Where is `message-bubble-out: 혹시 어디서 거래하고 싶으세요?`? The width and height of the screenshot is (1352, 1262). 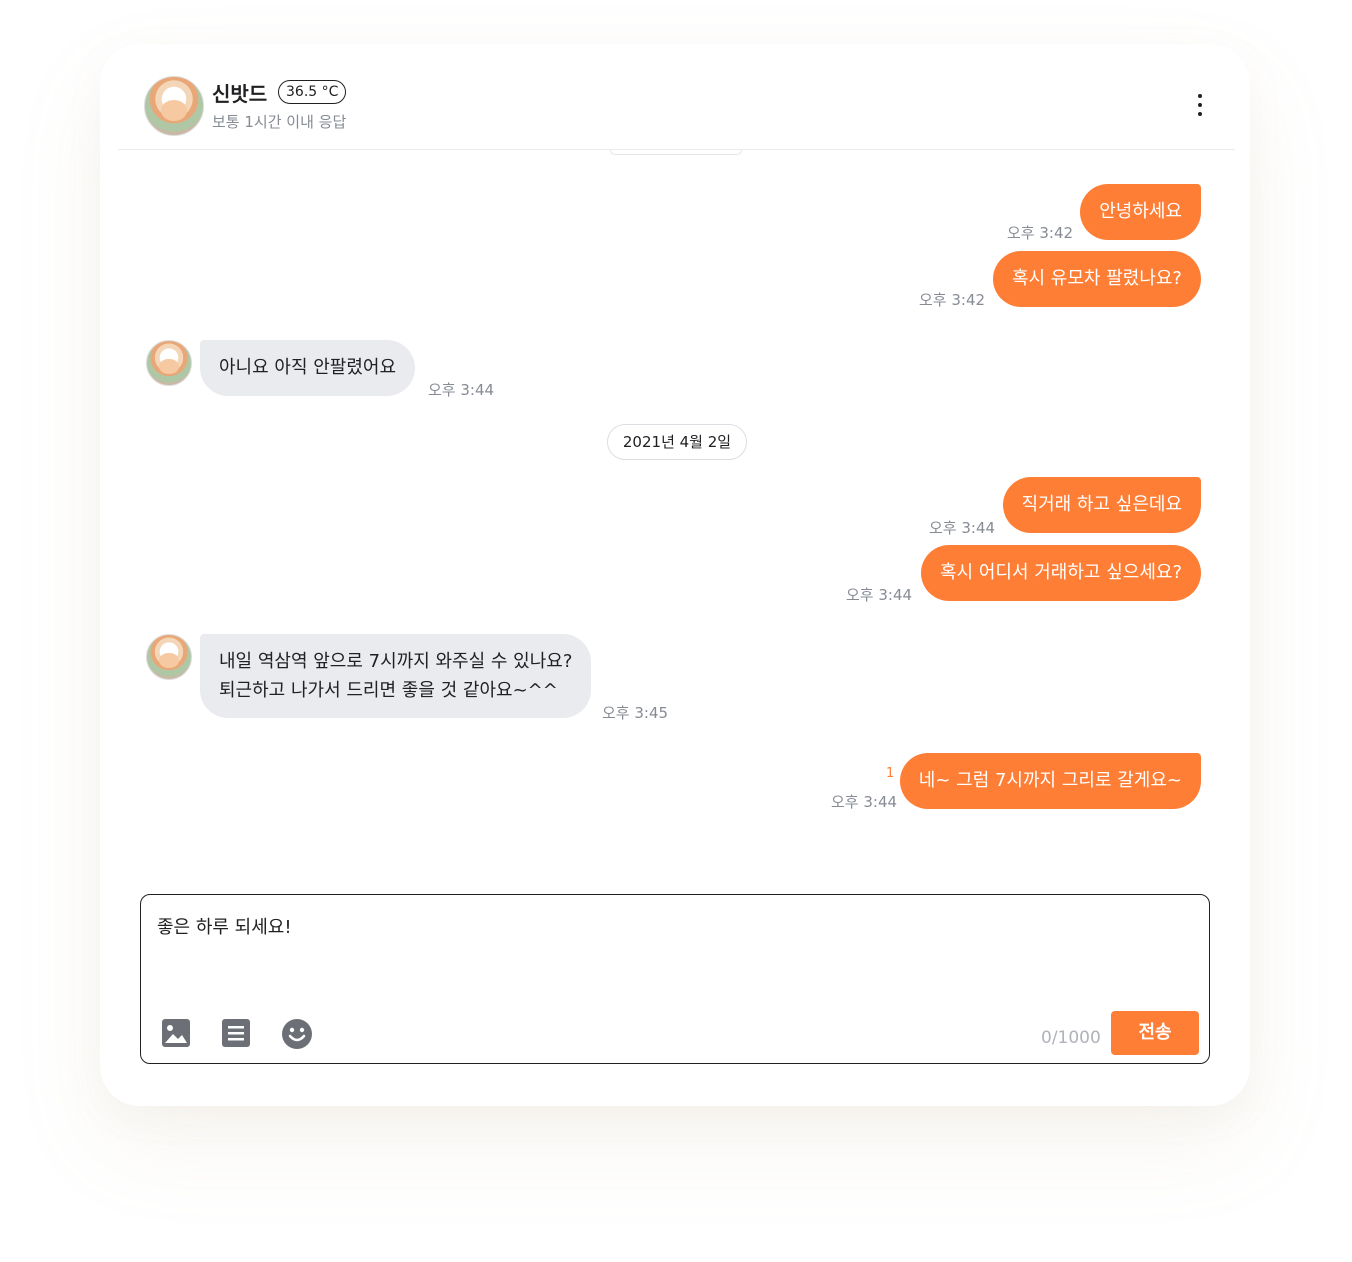 message-bubble-out: 혹시 어디서 거래하고 싶으세요? is located at coordinates (1061, 573).